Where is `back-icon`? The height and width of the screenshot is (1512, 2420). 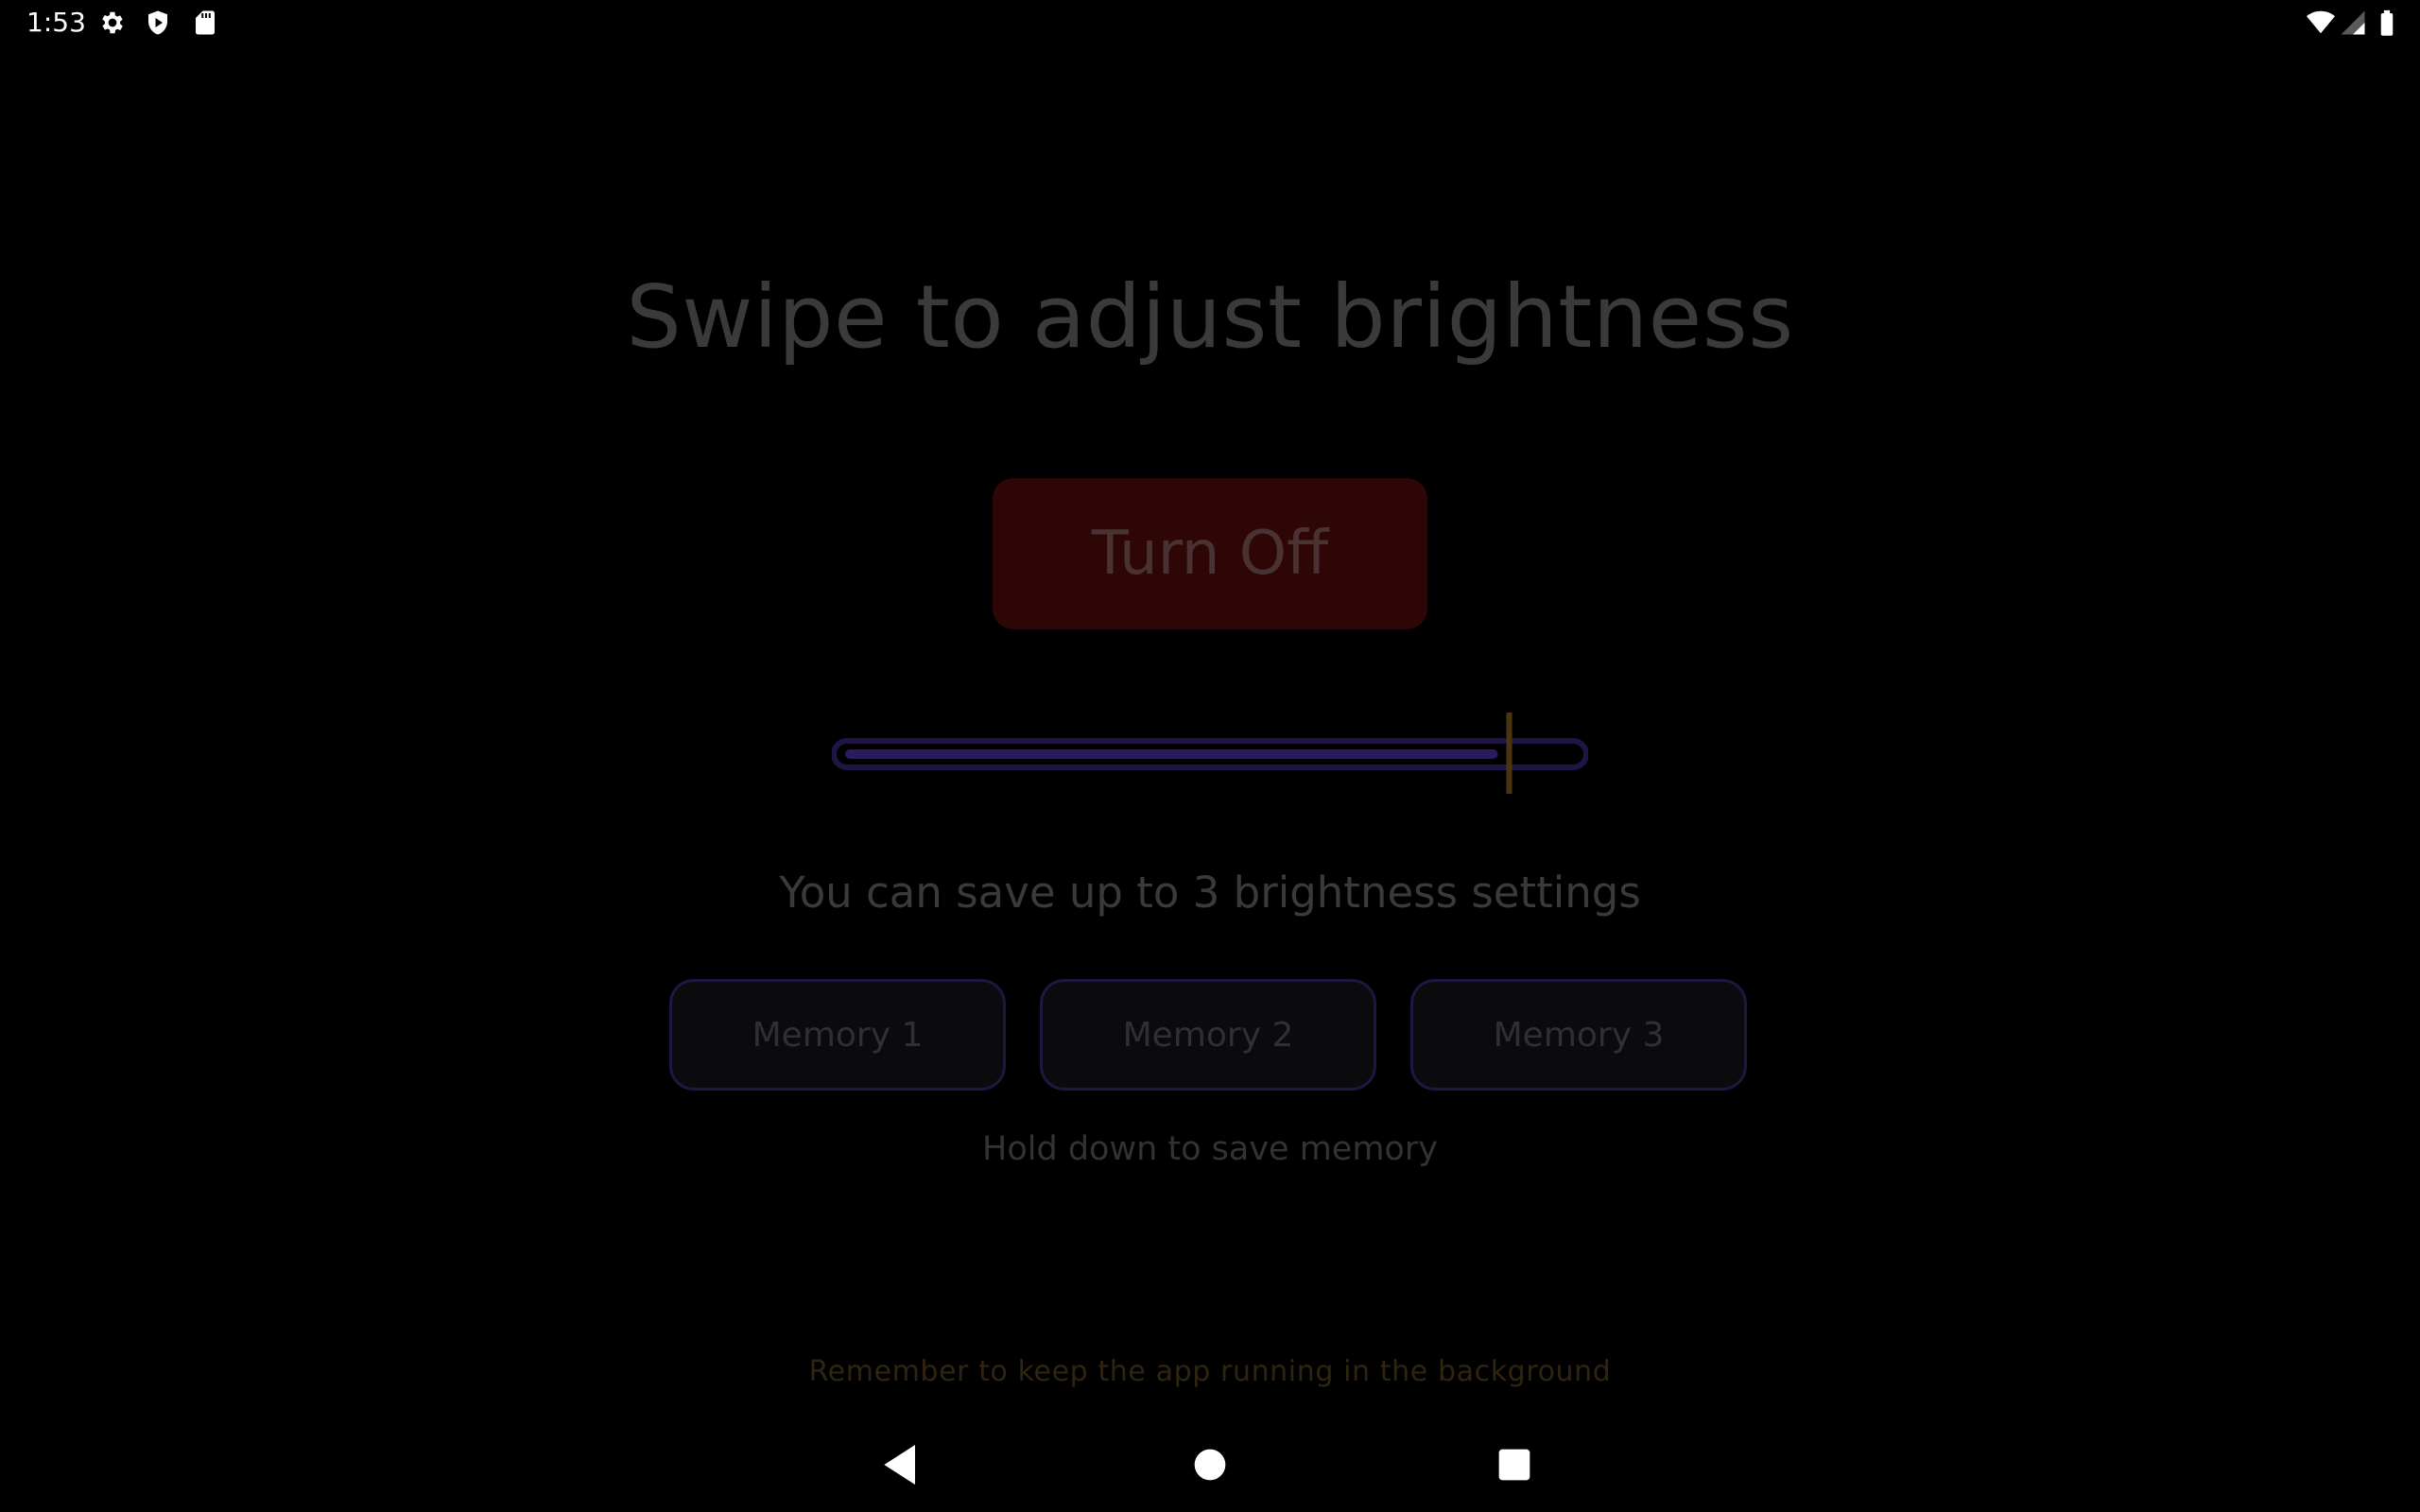 back-icon is located at coordinates (902, 1464).